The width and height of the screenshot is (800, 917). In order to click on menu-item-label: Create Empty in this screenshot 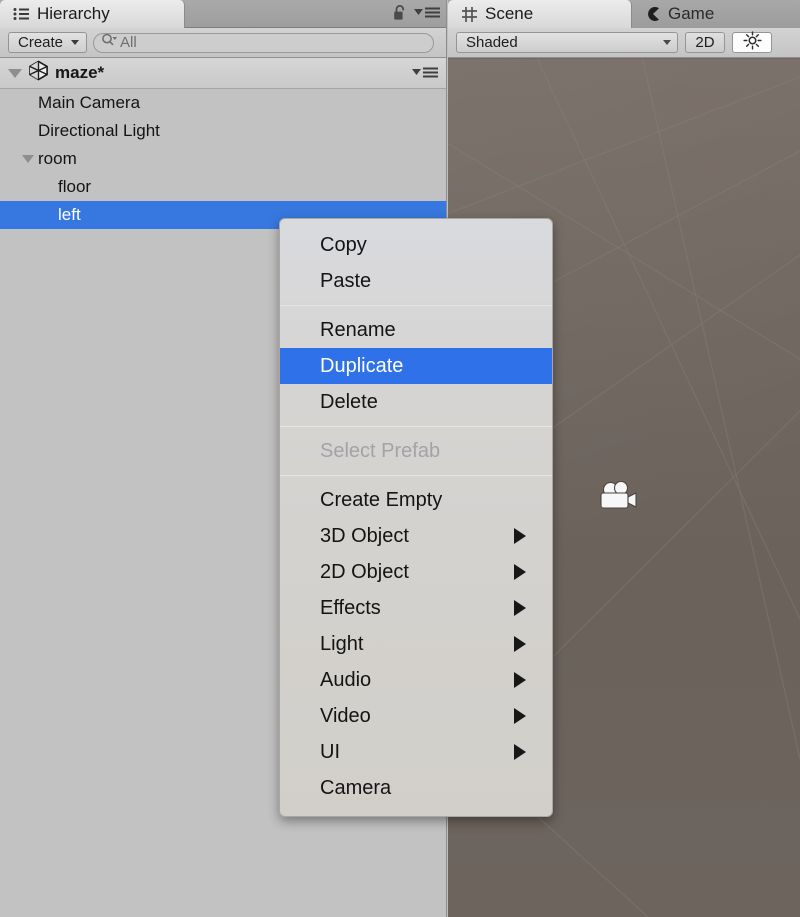, I will do `click(381, 499)`.